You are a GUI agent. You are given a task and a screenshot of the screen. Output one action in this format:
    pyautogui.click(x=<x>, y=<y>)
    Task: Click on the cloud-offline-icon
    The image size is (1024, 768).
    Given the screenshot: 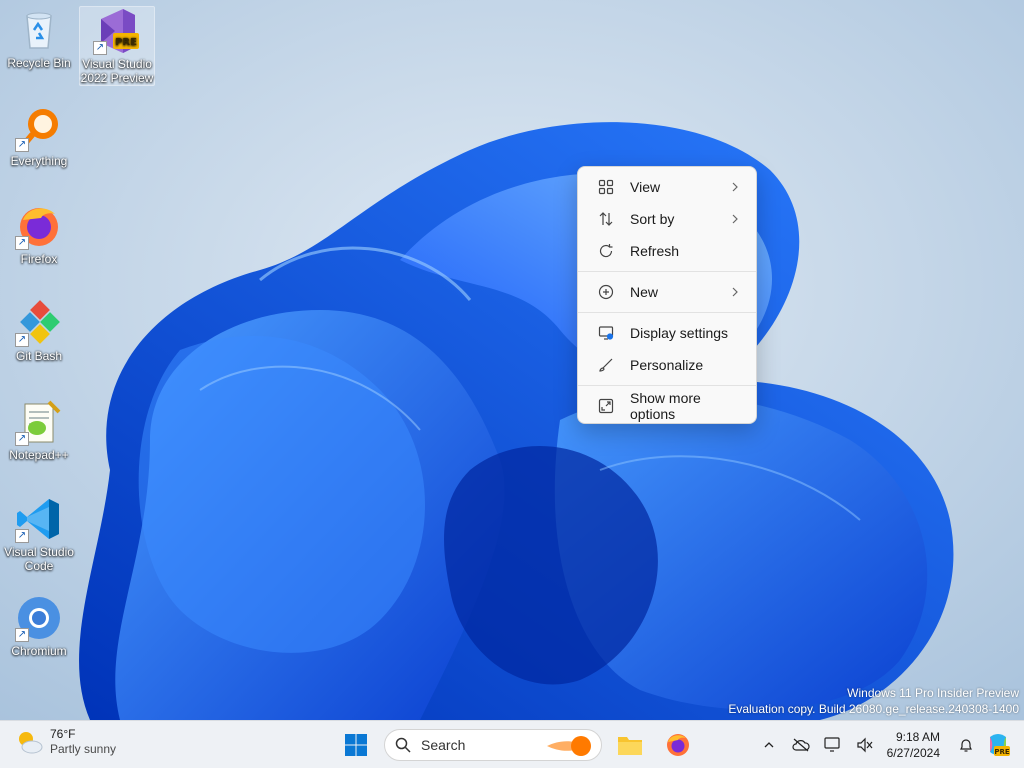 What is the action you would take?
    pyautogui.click(x=801, y=745)
    